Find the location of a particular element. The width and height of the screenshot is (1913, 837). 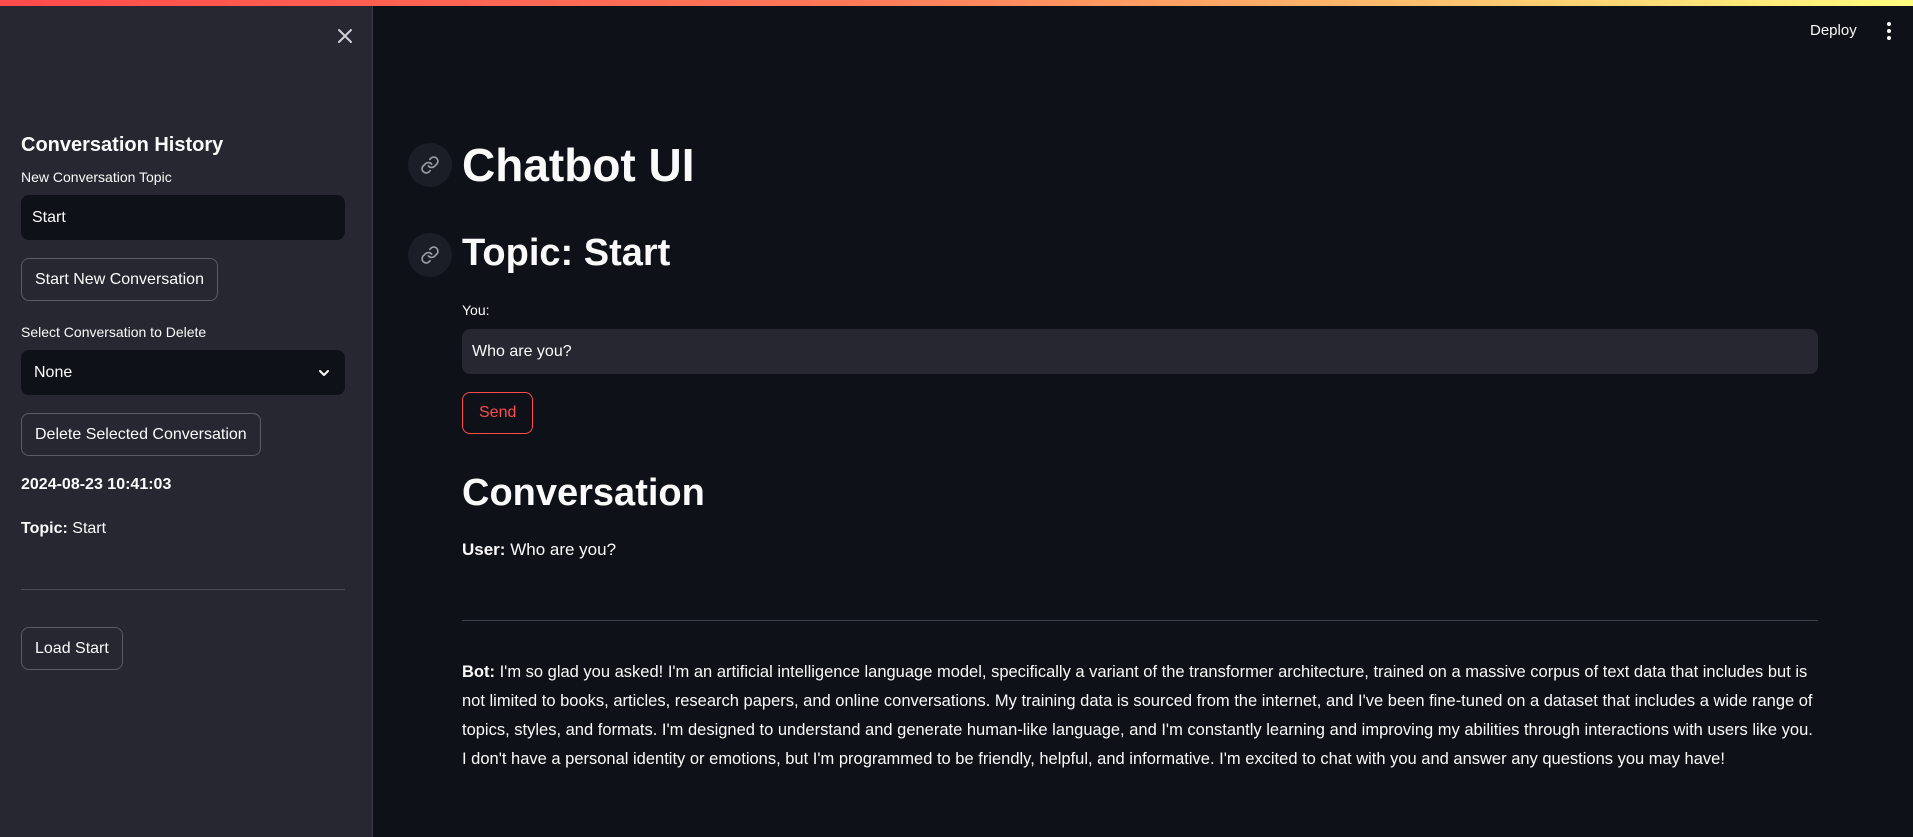

delete-select-value: None is located at coordinates (53, 372).